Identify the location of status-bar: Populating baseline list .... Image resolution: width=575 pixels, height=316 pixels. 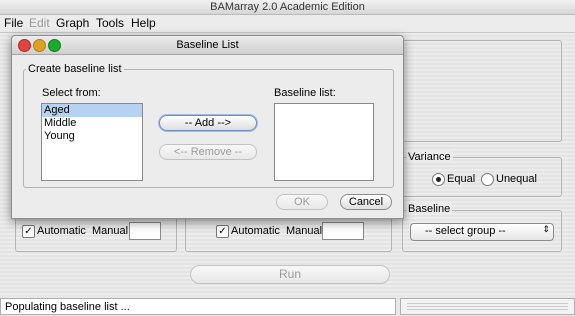
(198, 306).